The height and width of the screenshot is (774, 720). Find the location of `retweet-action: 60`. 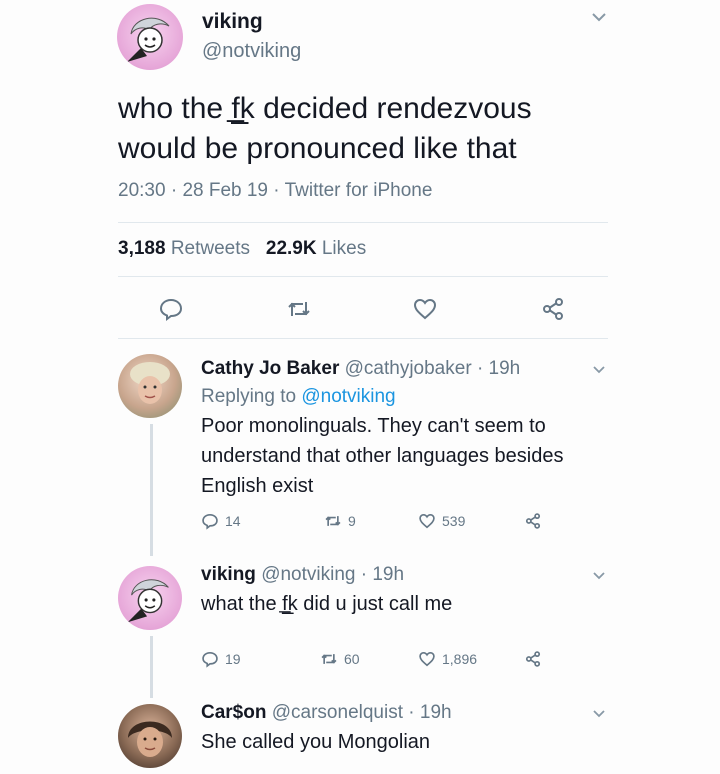

retweet-action: 60 is located at coordinates (340, 659).